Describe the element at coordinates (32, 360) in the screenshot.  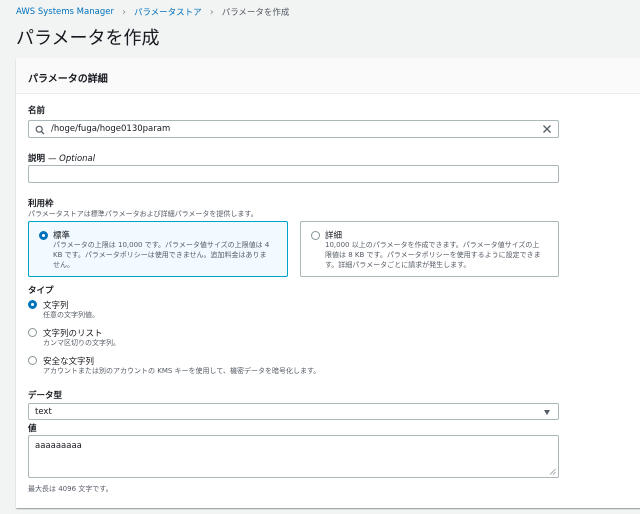
I see `radio-secure-string` at that location.